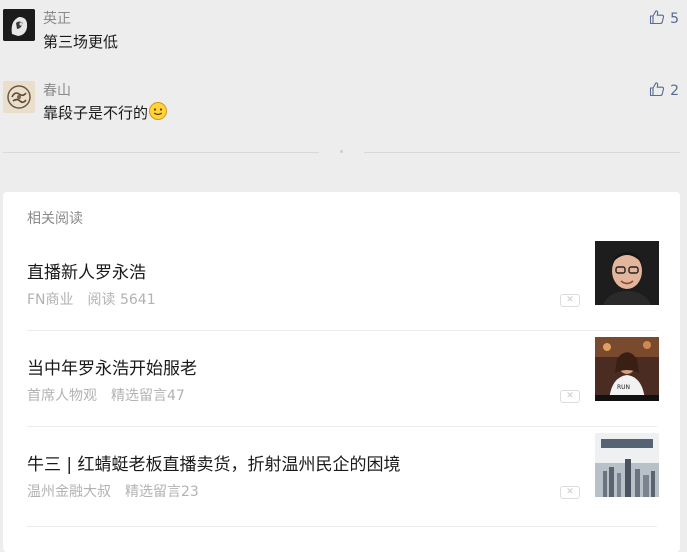  I want to click on article-meta: 首席人物观 精选留言47, so click(106, 395).